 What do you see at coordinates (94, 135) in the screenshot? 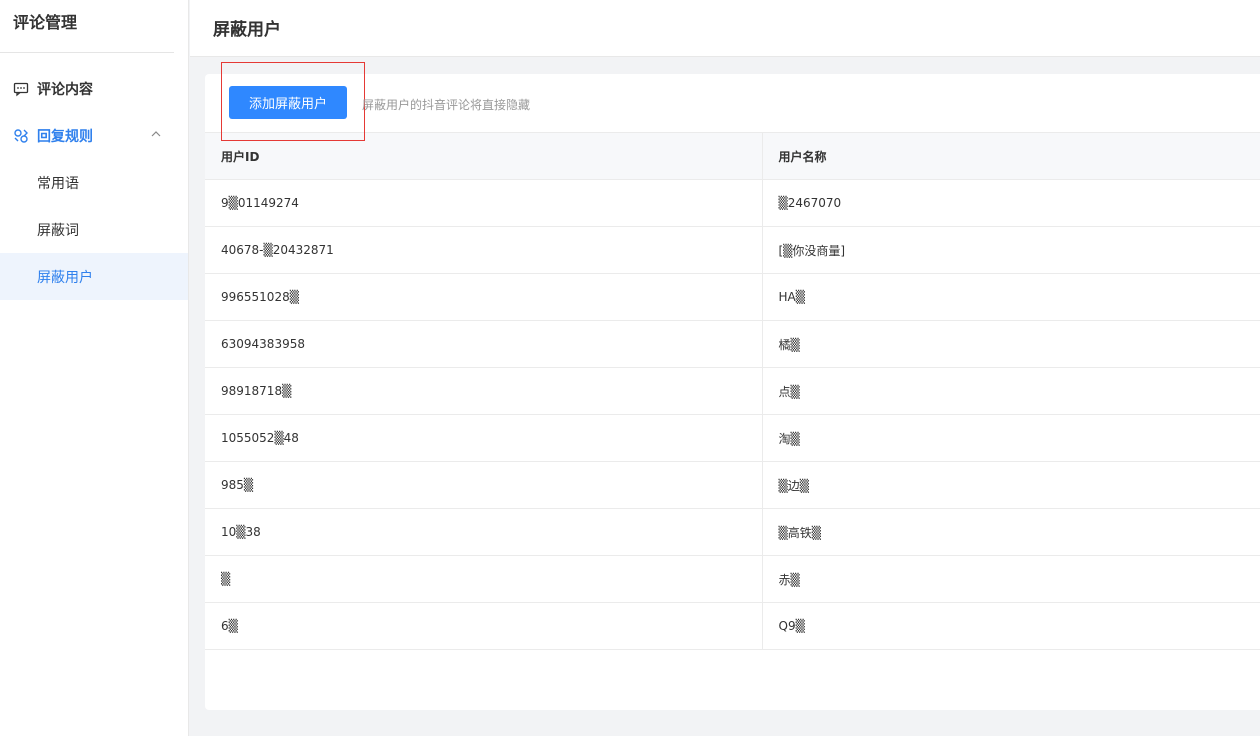
I see `sidebar-item-reply-rules: 回复规则` at bounding box center [94, 135].